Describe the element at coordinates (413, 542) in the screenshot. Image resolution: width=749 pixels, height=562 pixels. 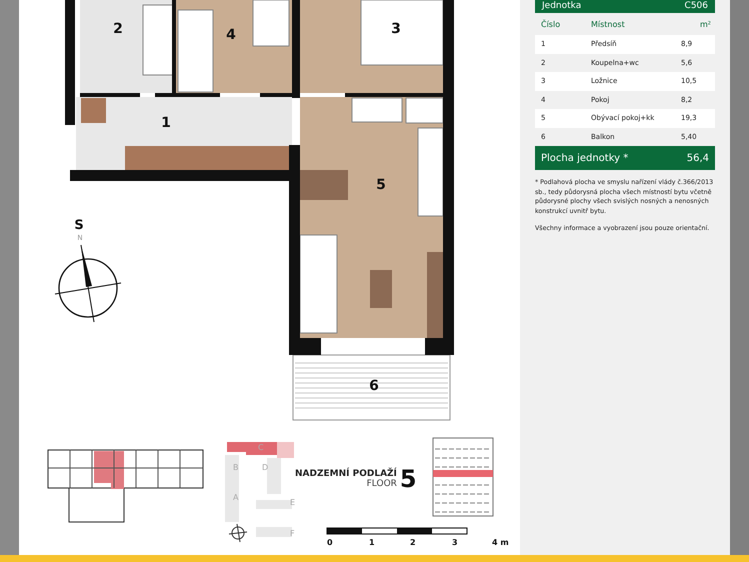
I see `scale-label: 2` at that location.